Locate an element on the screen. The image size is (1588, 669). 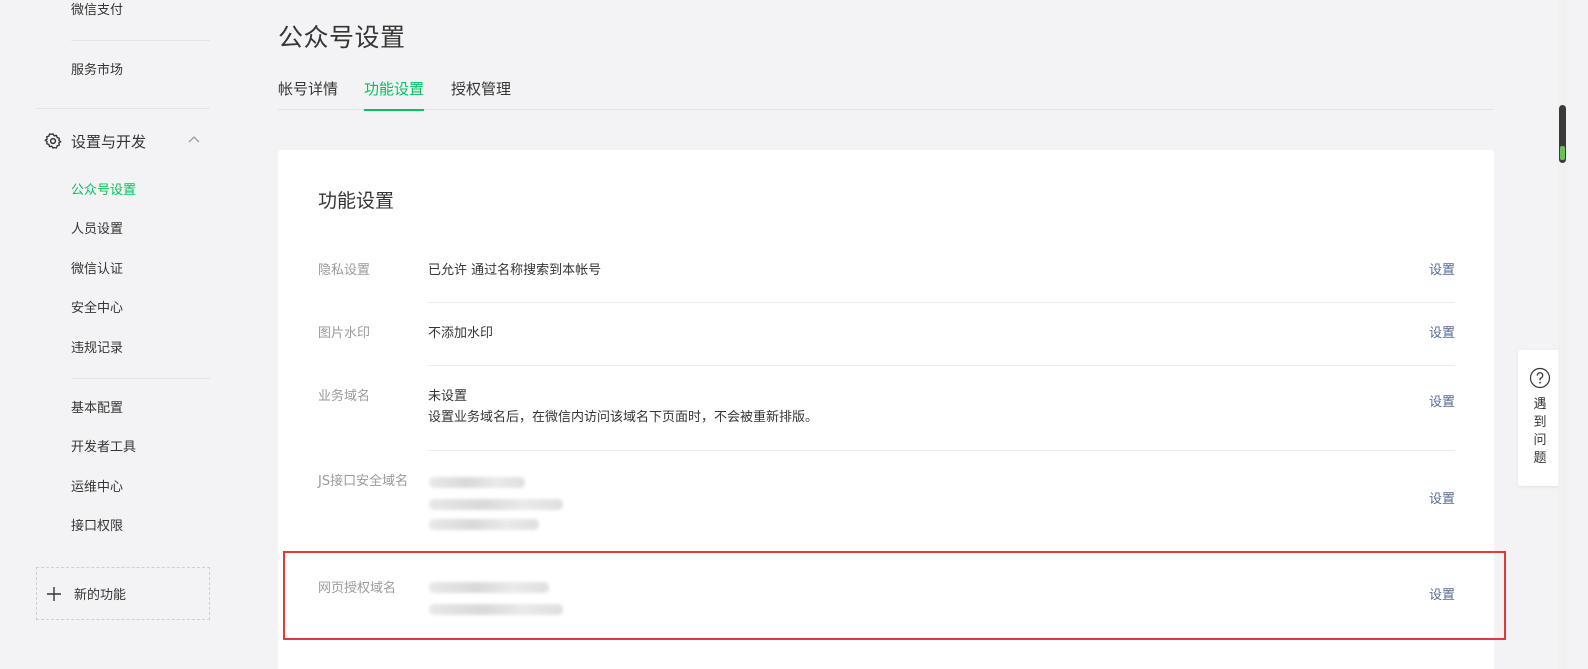
scrollbar-thumb is located at coordinates (1562, 134).